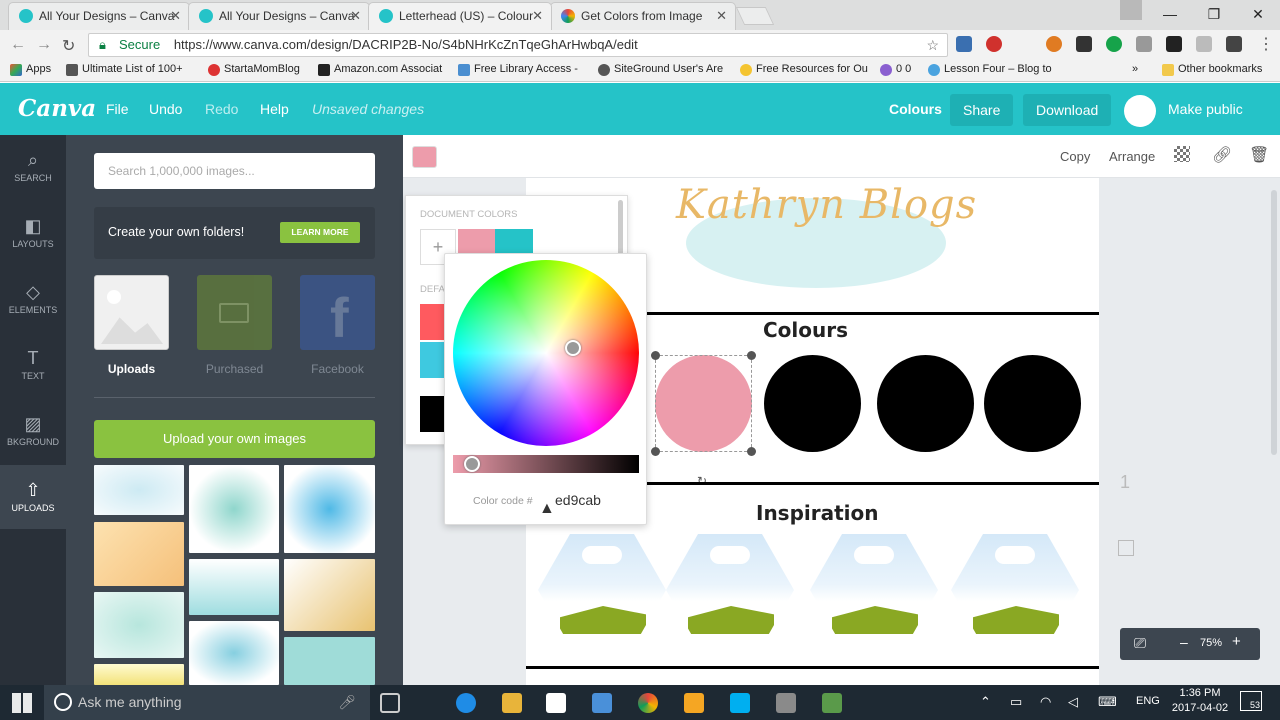 The width and height of the screenshot is (1280, 720). I want to click on color-swatch-button, so click(424, 157).